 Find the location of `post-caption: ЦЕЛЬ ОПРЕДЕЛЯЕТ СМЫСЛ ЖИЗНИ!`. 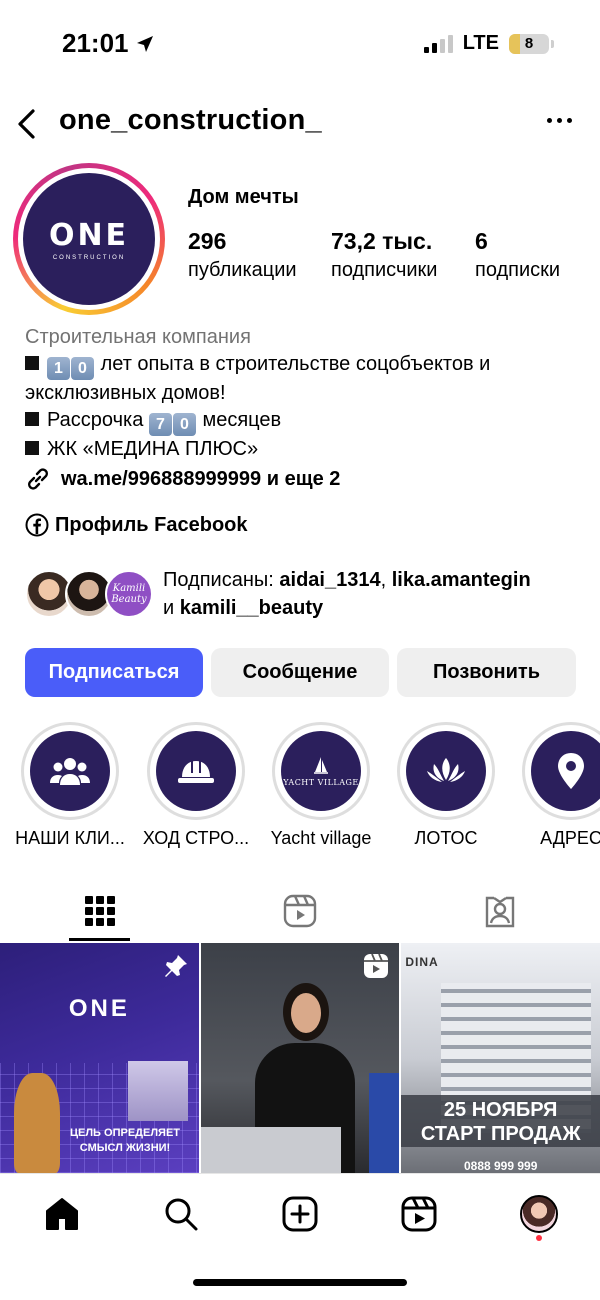

post-caption: ЦЕЛЬ ОПРЕДЕЛЯЕТ СМЫСЛ ЖИЗНИ! is located at coordinates (125, 1140).